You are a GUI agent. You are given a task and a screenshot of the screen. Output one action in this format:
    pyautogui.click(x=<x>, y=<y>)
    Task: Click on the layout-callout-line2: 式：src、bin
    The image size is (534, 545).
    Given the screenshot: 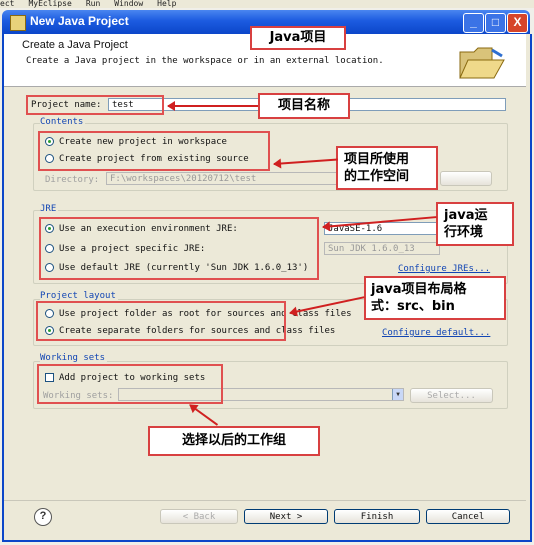 What is the action you would take?
    pyautogui.click(x=413, y=306)
    